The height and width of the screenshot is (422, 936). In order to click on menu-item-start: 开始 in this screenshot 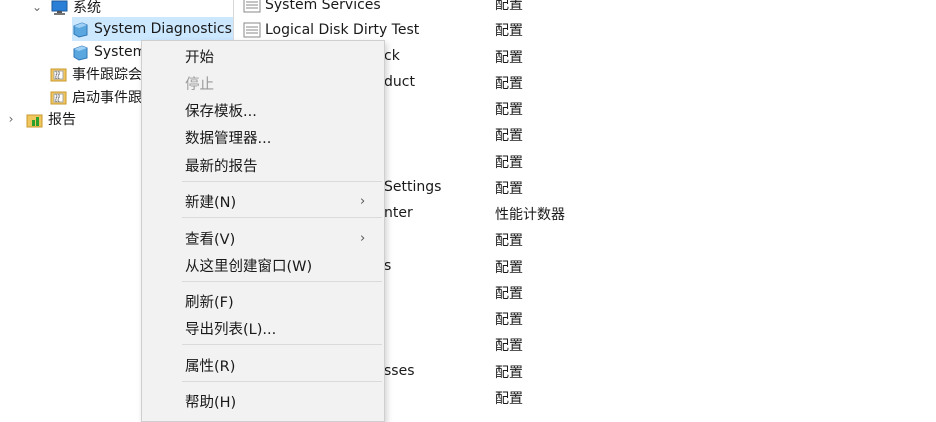, I will do `click(263, 56)`.